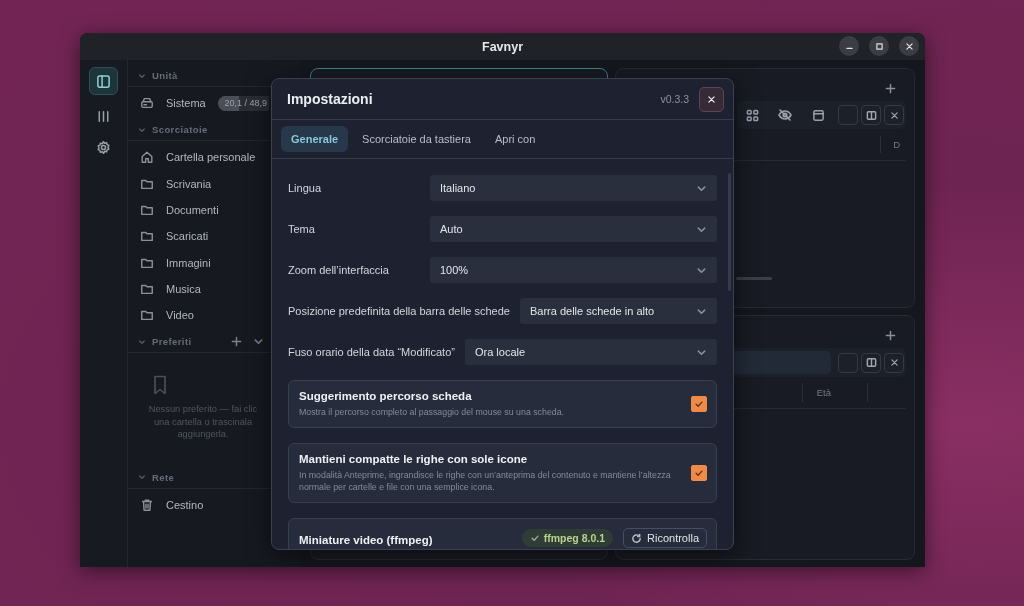 The image size is (1024, 606). Describe the element at coordinates (386, 396) in the screenshot. I see `option-title: Suggerimento percorso scheda` at that location.